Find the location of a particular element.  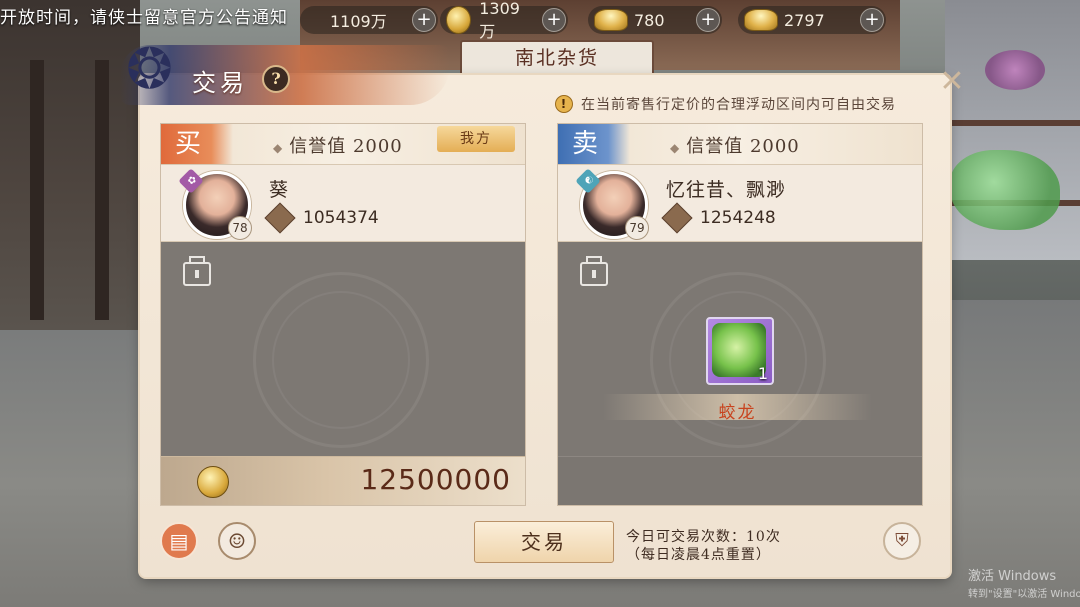

seller-credit: ◆ 信誉值 2000 is located at coordinates (735, 146).